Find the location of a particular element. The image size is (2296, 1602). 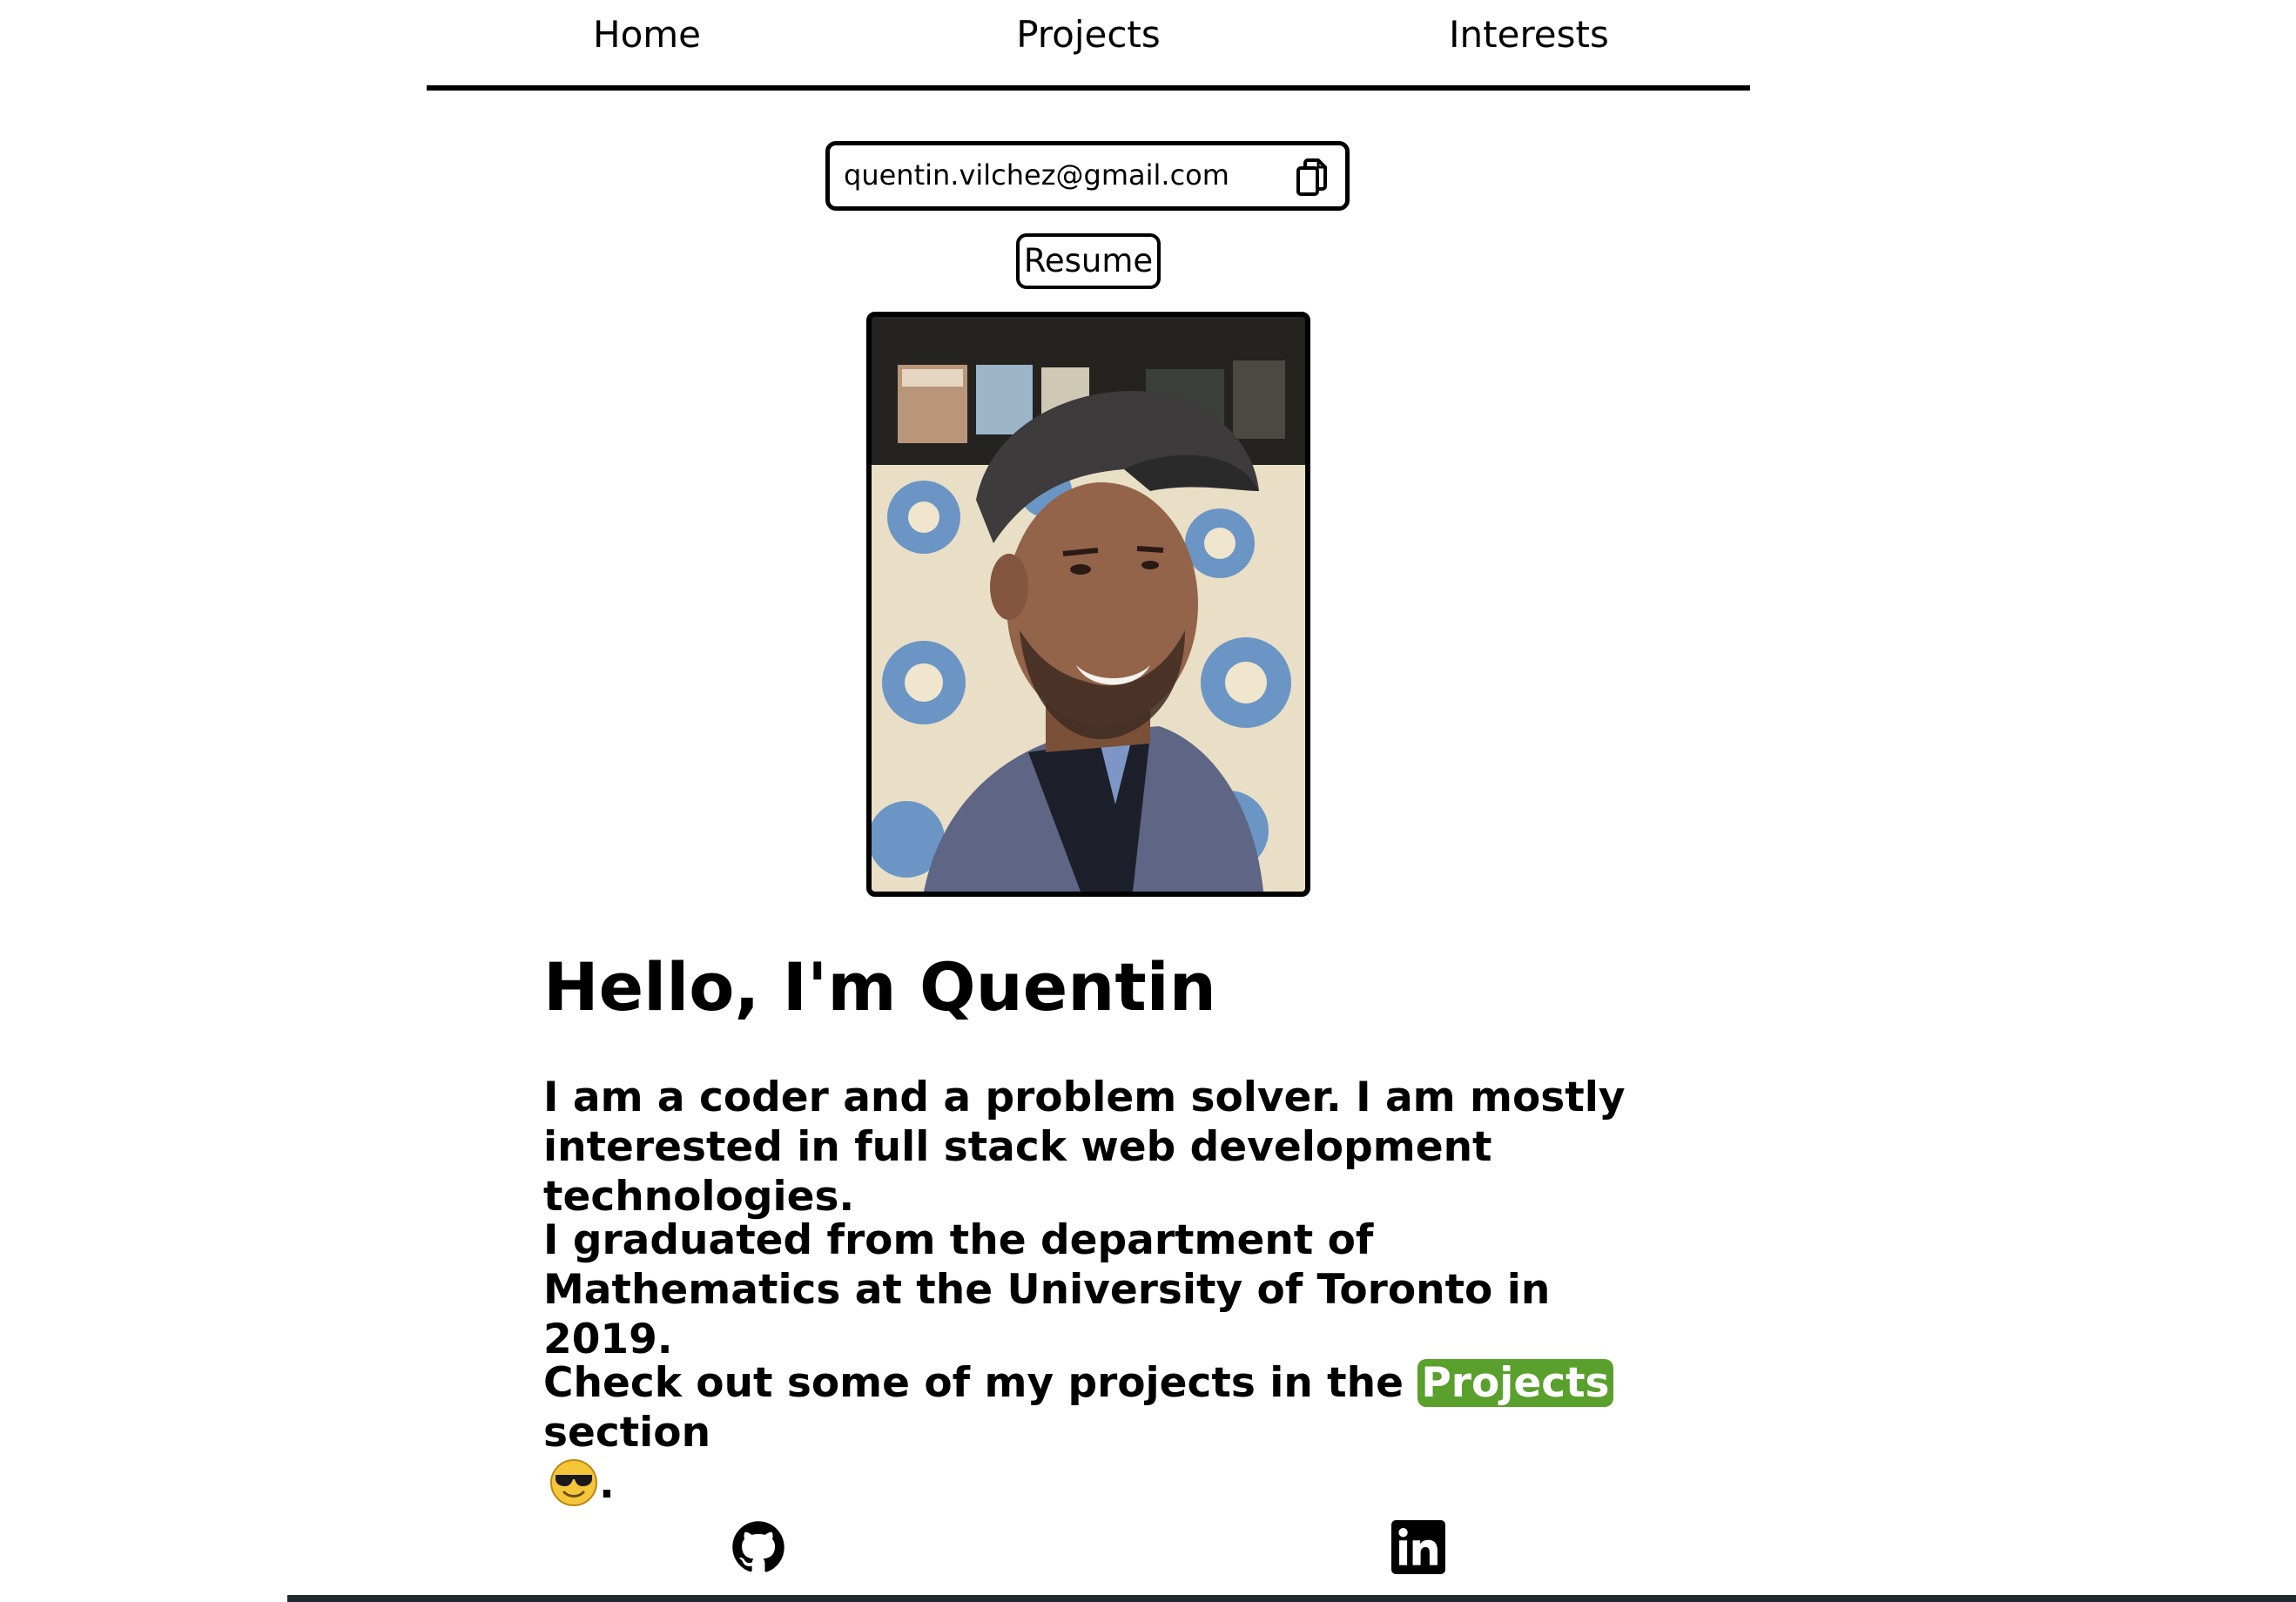

bottom-scrollbar is located at coordinates (1291, 1598).